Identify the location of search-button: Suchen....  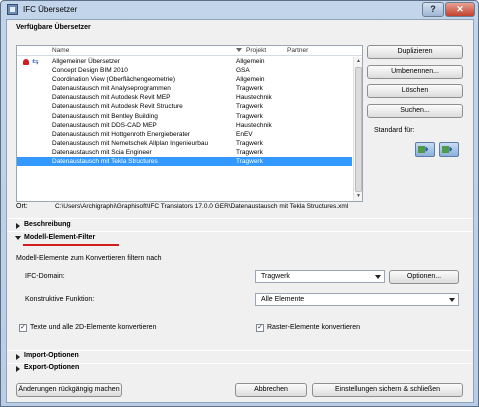
(415, 111).